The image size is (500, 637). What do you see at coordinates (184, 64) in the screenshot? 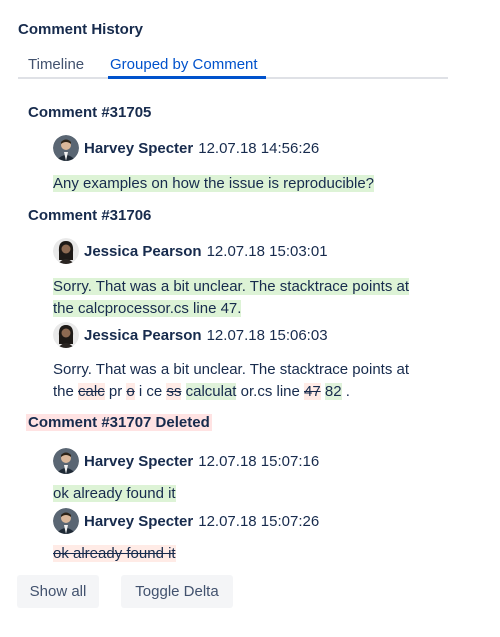
I see `tab-grouped-by-comment: Grouped by Comment` at bounding box center [184, 64].